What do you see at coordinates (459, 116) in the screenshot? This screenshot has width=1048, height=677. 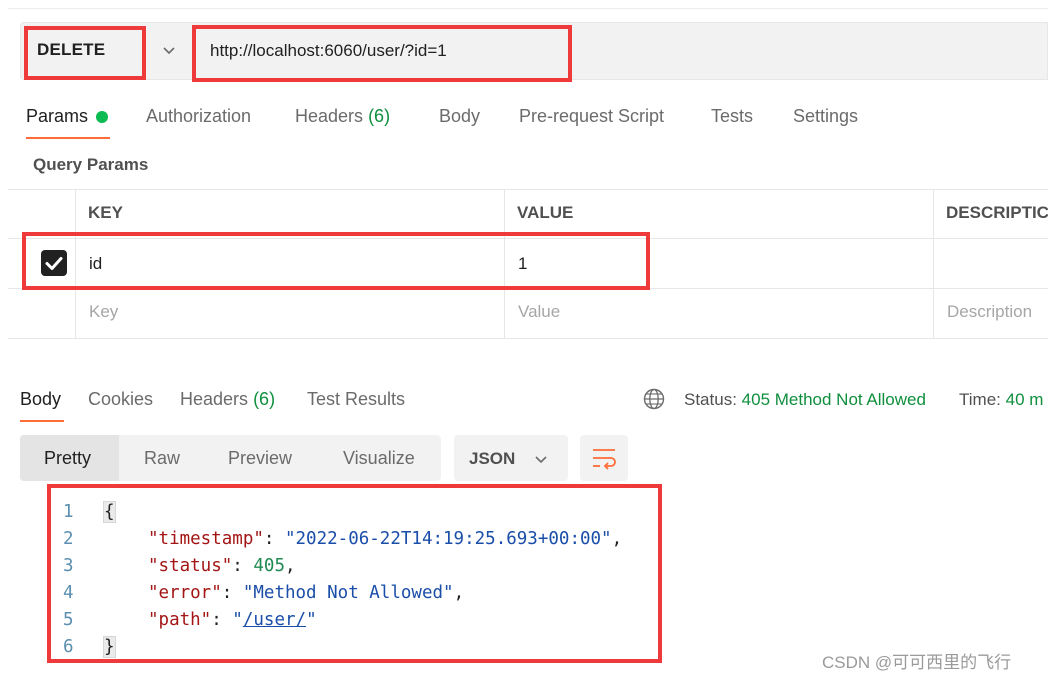 I see `tab-body: Body` at bounding box center [459, 116].